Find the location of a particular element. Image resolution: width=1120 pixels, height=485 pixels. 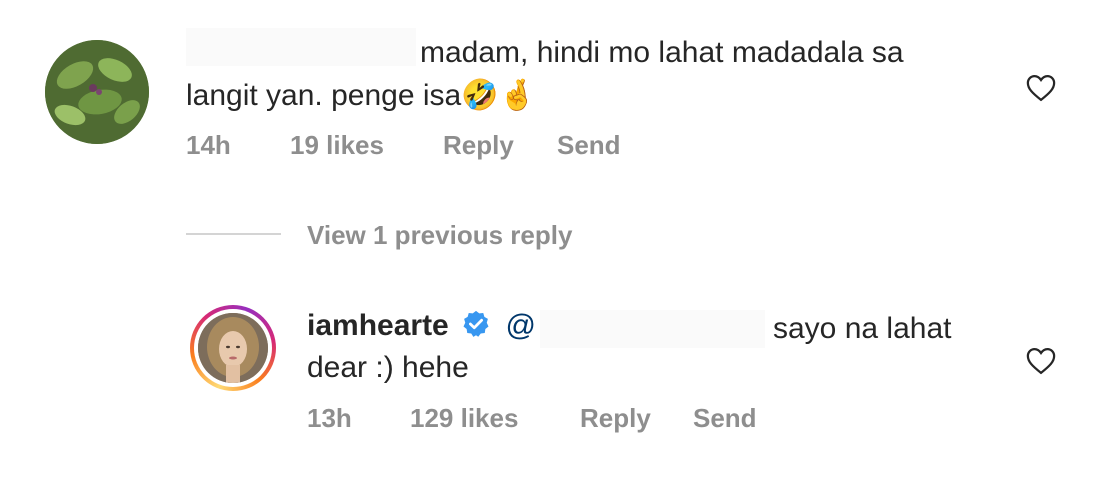

replies-divider is located at coordinates (233, 234).